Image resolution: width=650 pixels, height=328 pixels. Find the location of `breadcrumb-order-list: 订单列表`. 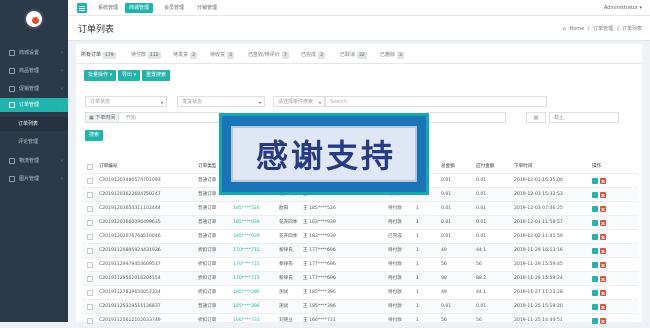

breadcrumb-order-list: 订单列表 is located at coordinates (631, 29).